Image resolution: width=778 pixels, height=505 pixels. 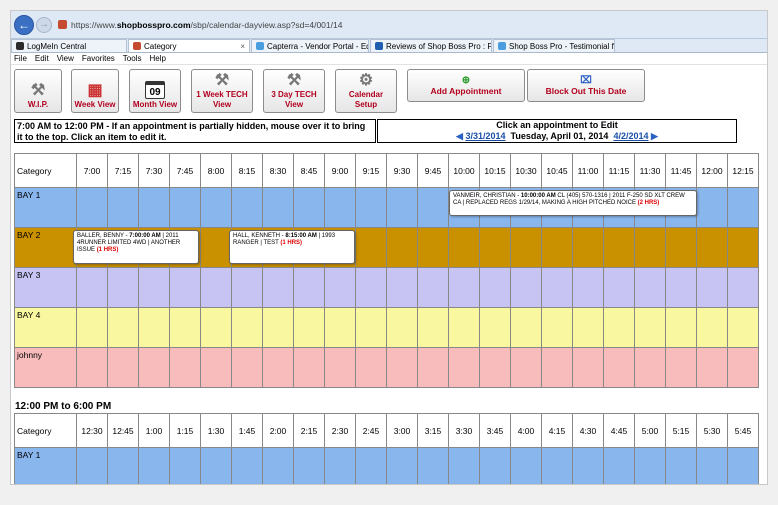 I want to click on next-date-link: 4/2/2014, so click(x=630, y=136).